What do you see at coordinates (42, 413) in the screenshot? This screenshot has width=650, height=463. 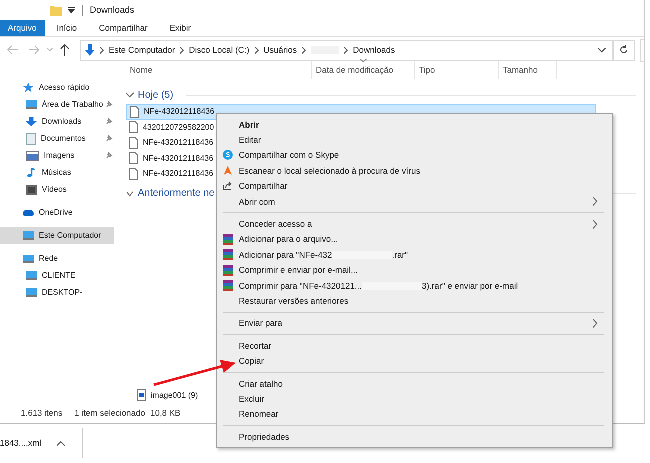 I see `status-text: 1.613 itens` at bounding box center [42, 413].